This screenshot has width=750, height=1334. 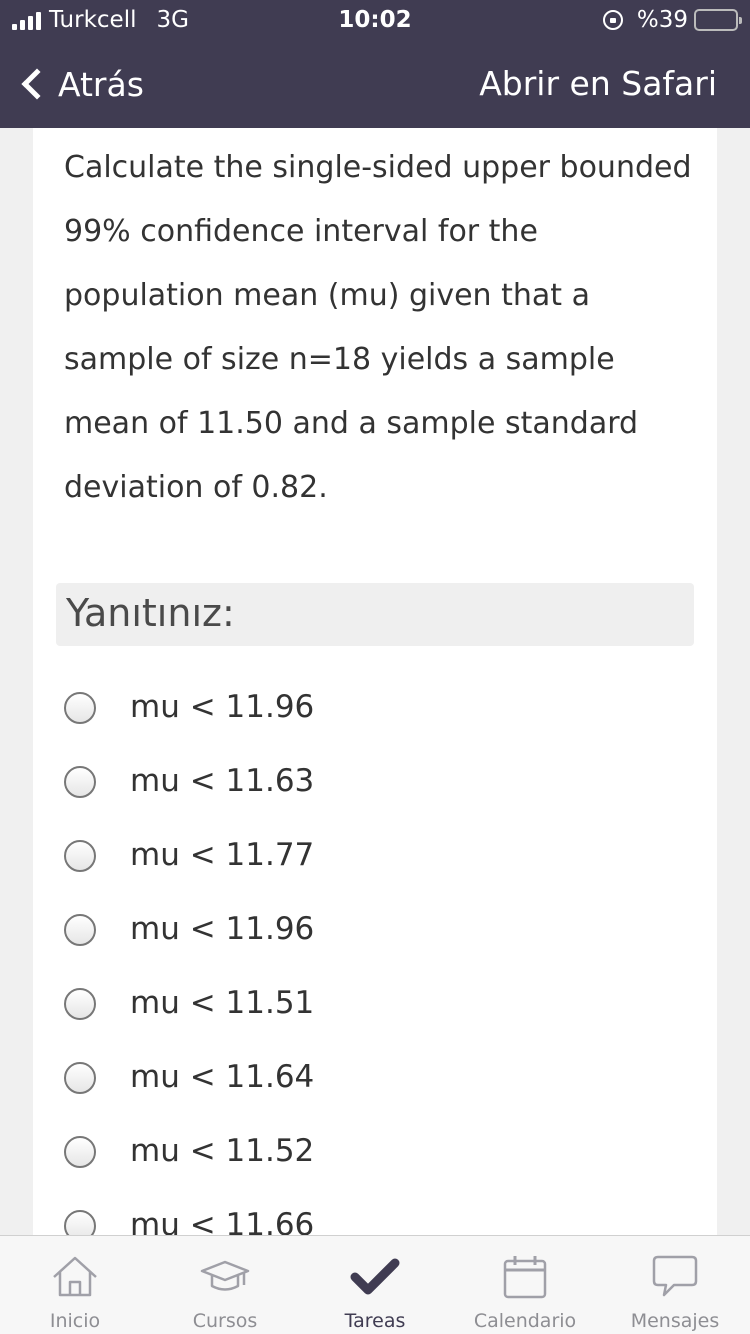 What do you see at coordinates (375, 800) in the screenshot?
I see `answer-option: mu < 11.63` at bounding box center [375, 800].